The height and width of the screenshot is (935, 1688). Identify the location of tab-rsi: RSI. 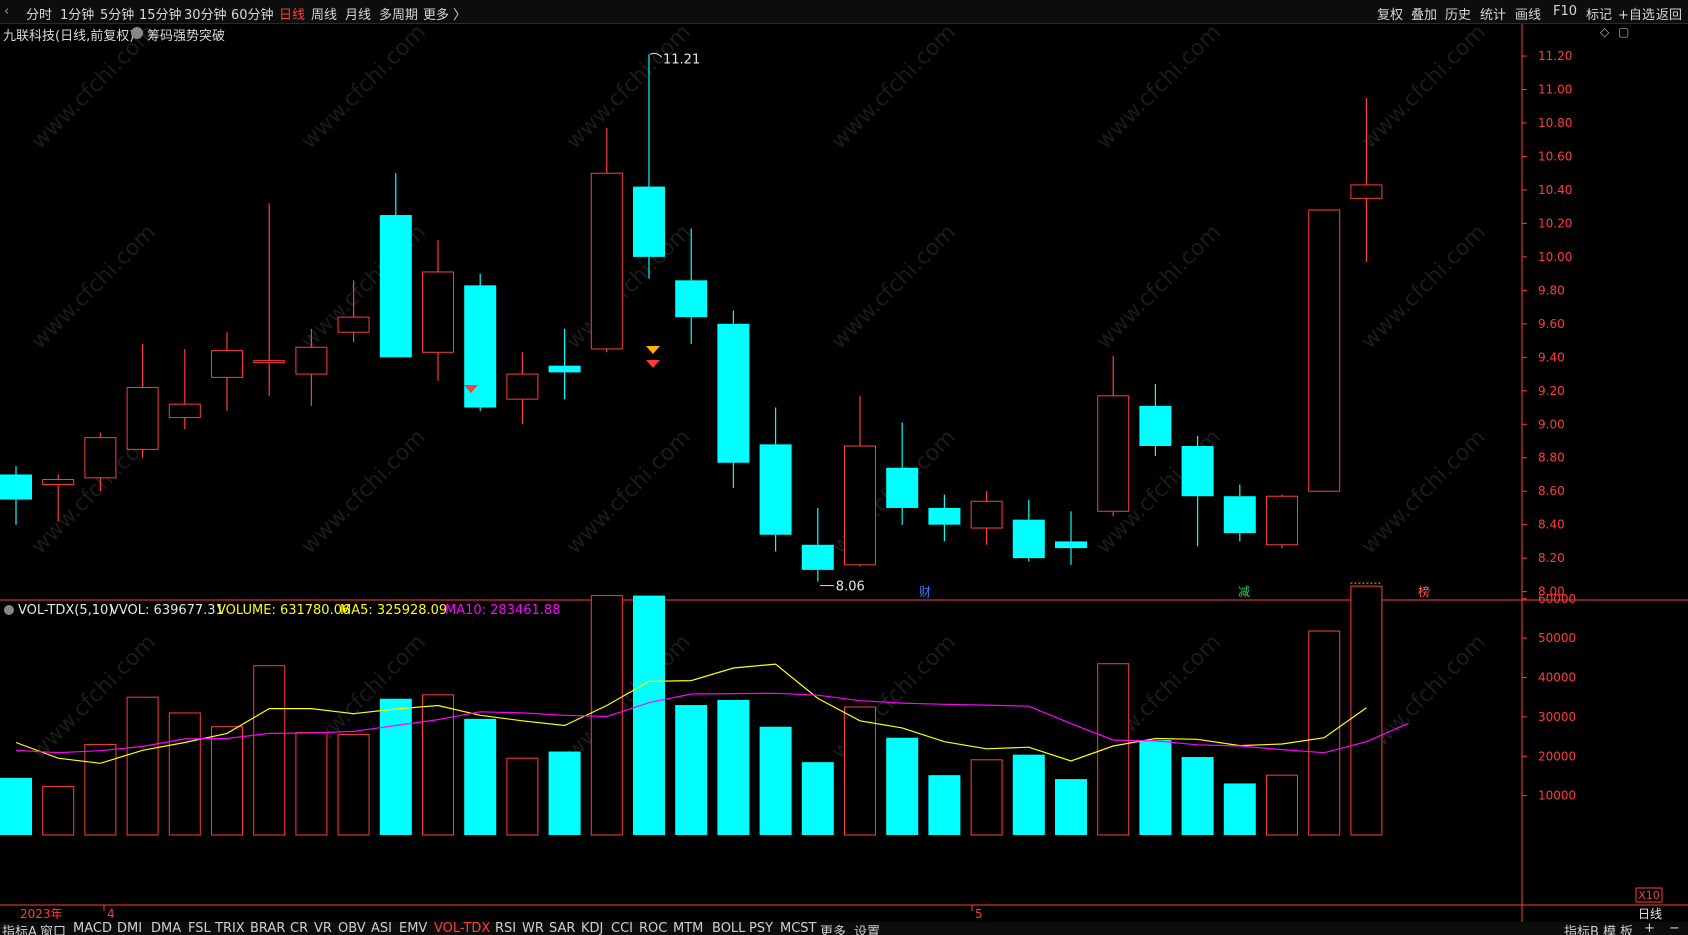
(505, 928).